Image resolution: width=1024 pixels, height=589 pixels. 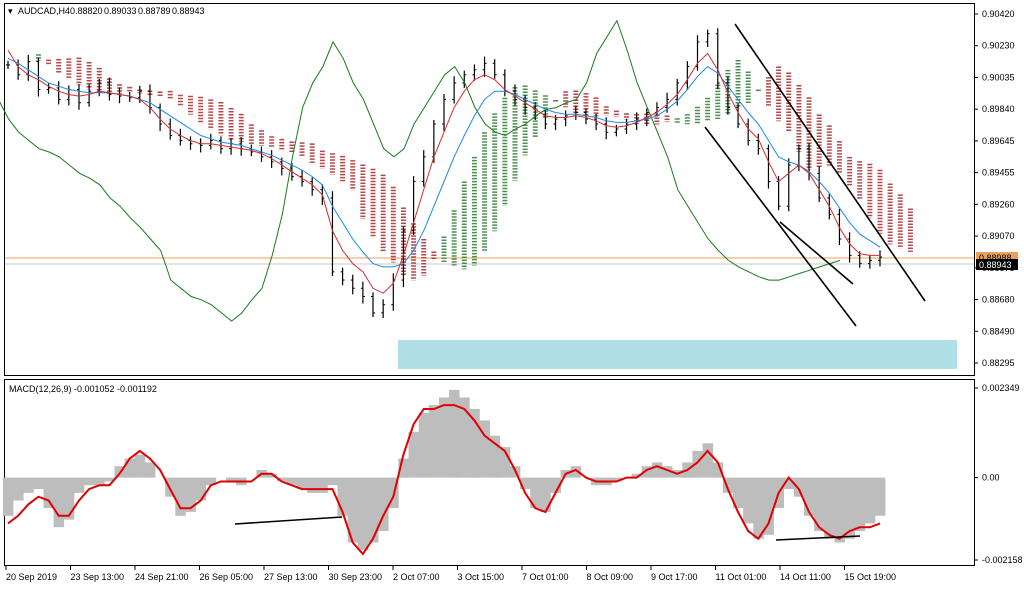 What do you see at coordinates (83, 389) in the screenshot?
I see `macd-title: MACD(12,26,9) -0.001052 -0.001192` at bounding box center [83, 389].